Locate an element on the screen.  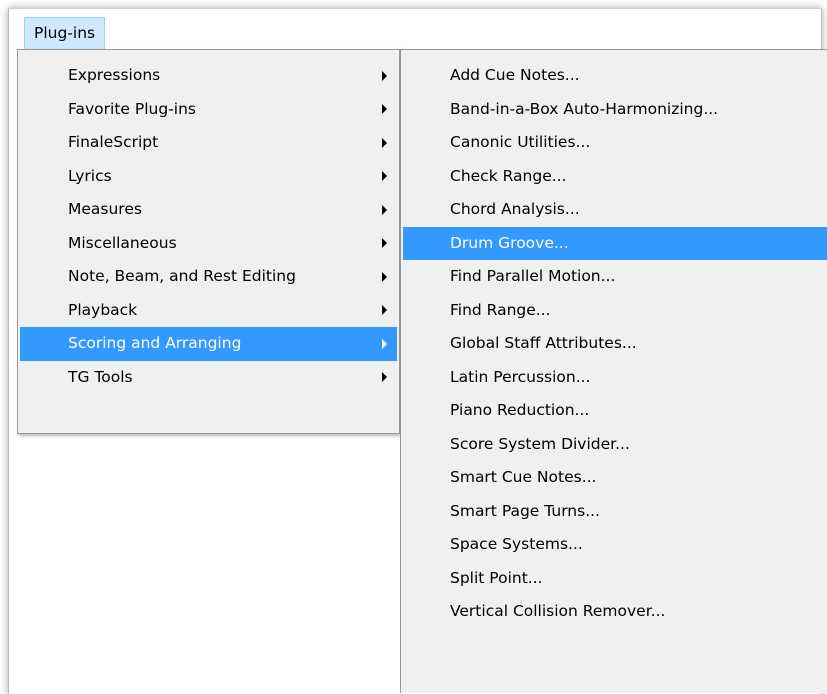
menu-item-label: Note, Beam, and Rest Editing is located at coordinates (182, 276).